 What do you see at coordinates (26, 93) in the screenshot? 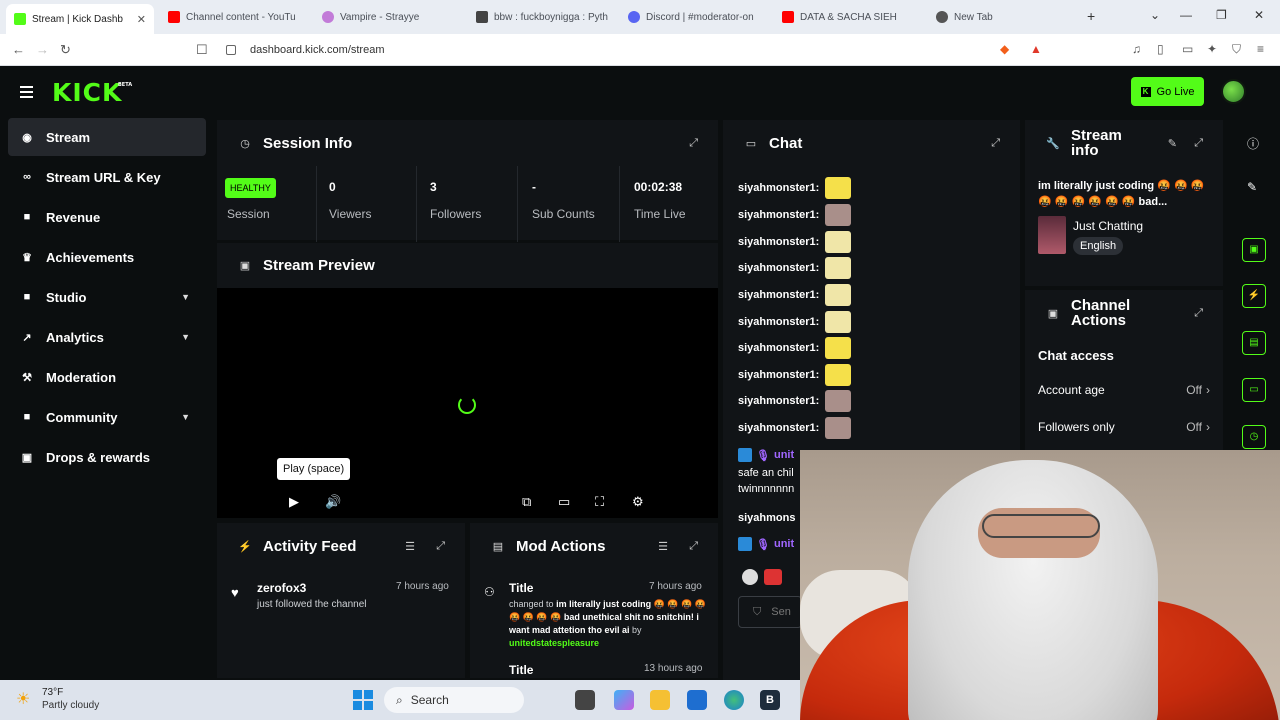
I see `hamburger-menu-icon` at bounding box center [26, 93].